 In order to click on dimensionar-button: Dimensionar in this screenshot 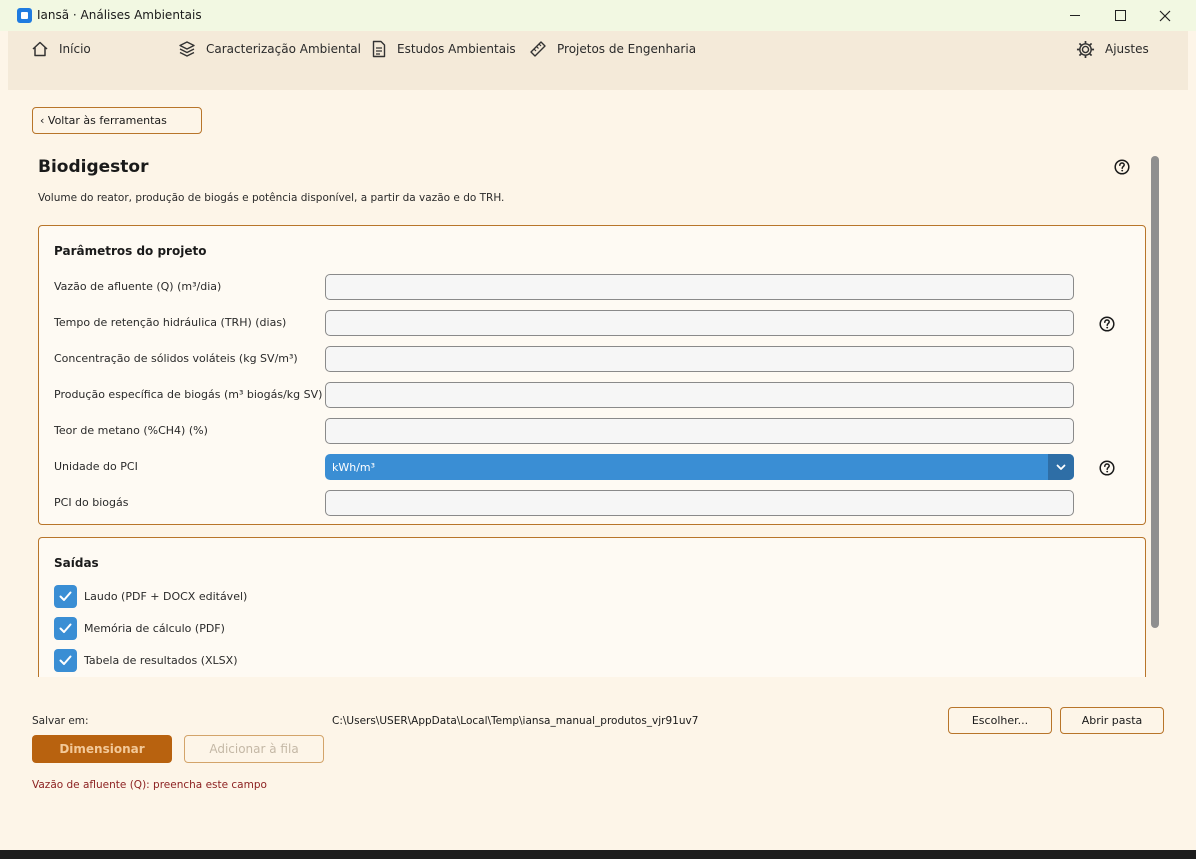, I will do `click(102, 749)`.